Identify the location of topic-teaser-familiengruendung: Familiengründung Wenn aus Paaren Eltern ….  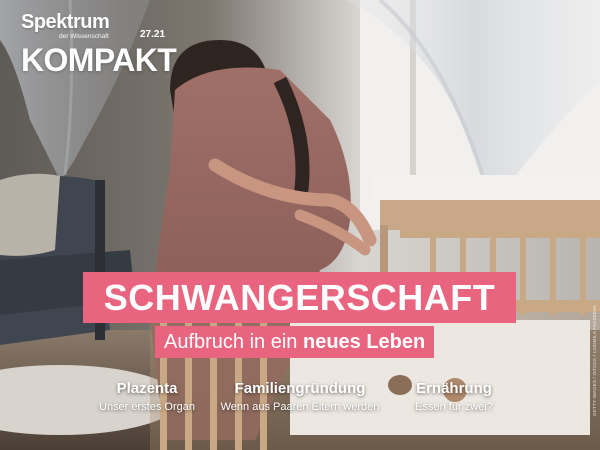
(300, 397).